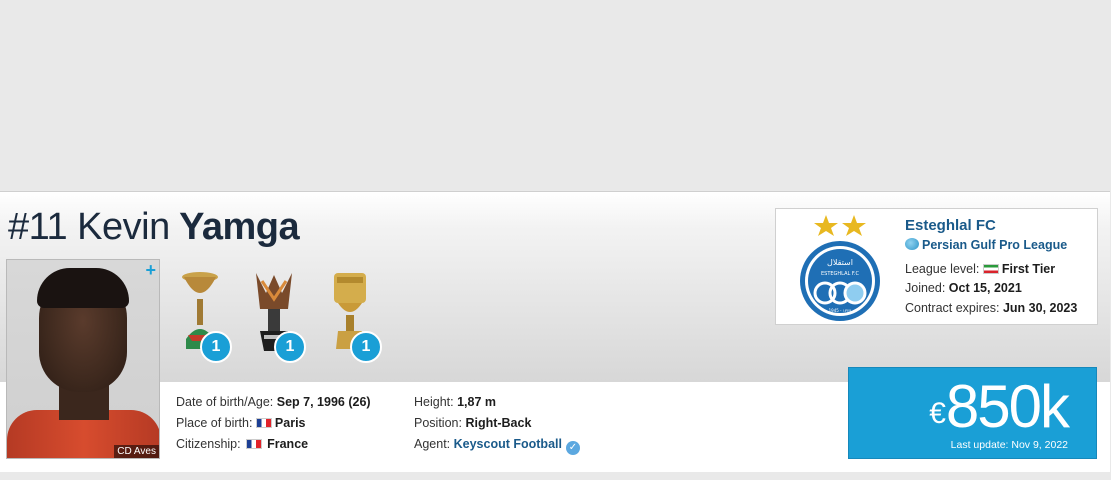  Describe the element at coordinates (288, 444) in the screenshot. I see `citizenship-value: France` at that location.